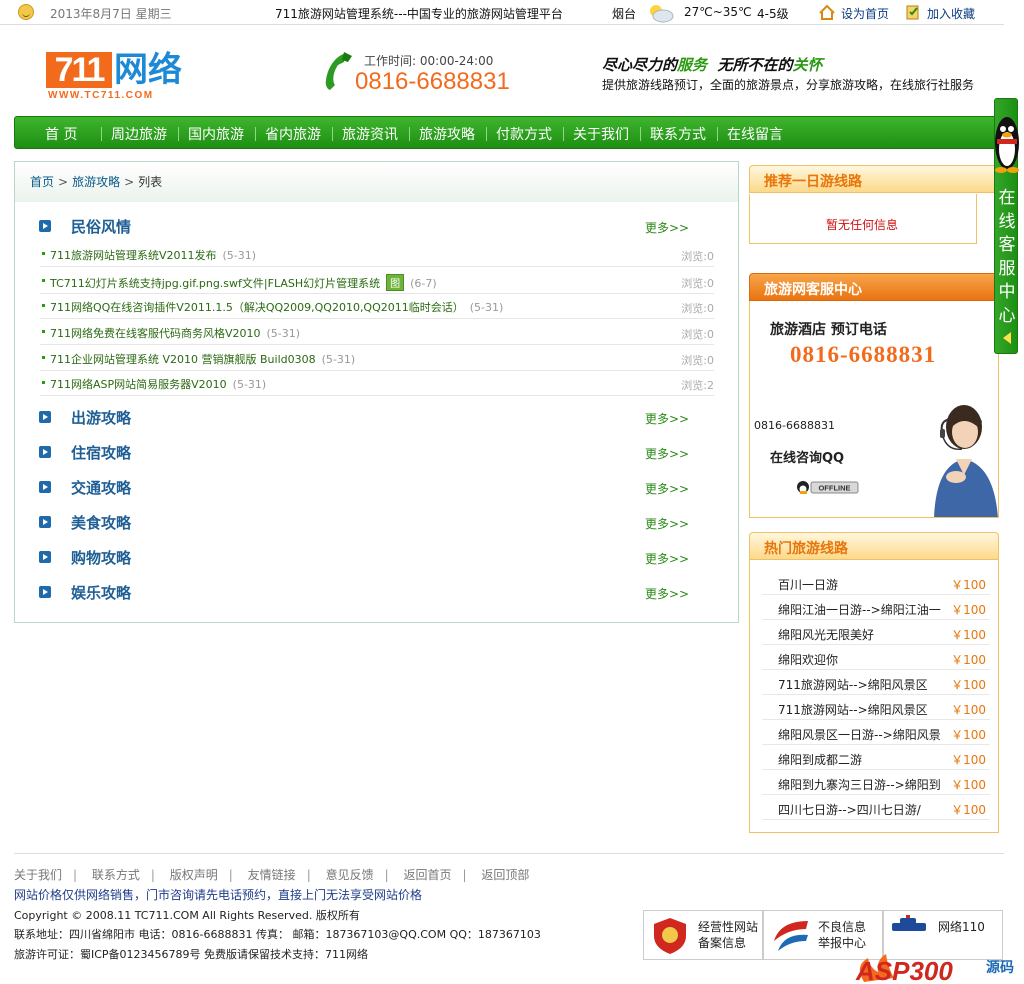 Image resolution: width=1024 pixels, height=984 pixels. I want to click on article-views: 浏览:2, so click(697, 385).